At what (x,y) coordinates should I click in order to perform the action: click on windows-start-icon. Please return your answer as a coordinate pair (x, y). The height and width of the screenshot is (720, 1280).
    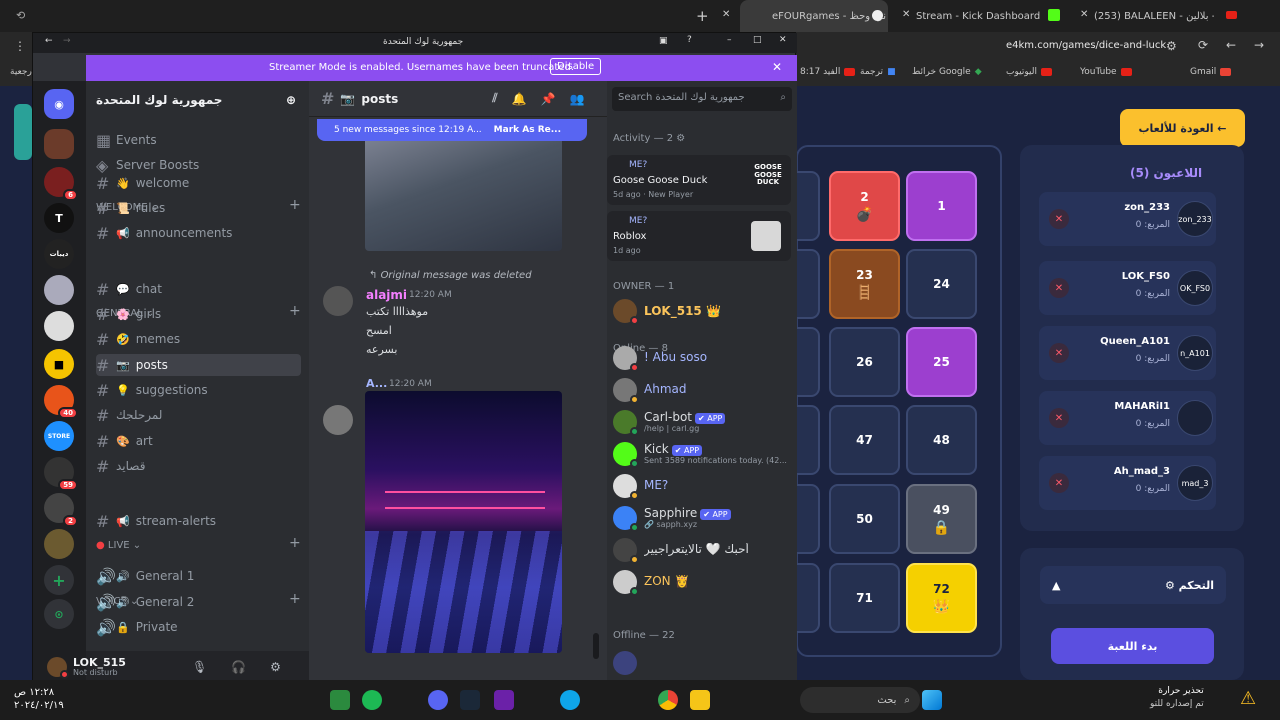
    Looking at the image, I should click on (932, 700).